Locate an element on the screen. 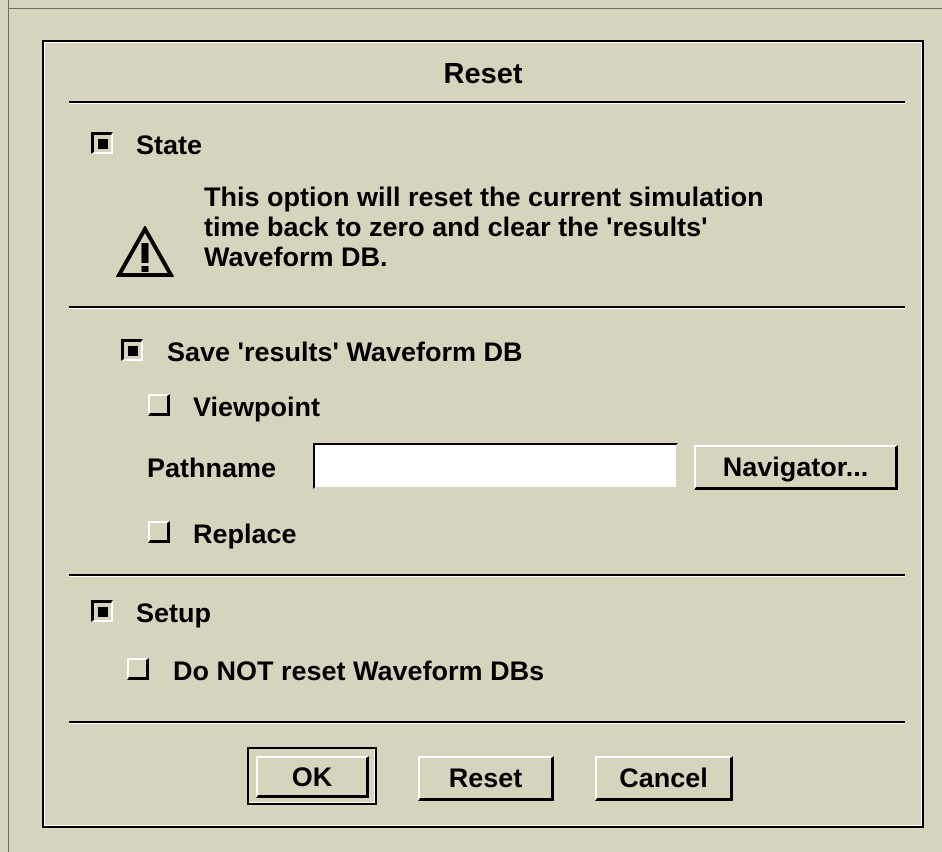  dialog-title: Reset is located at coordinates (483, 74).